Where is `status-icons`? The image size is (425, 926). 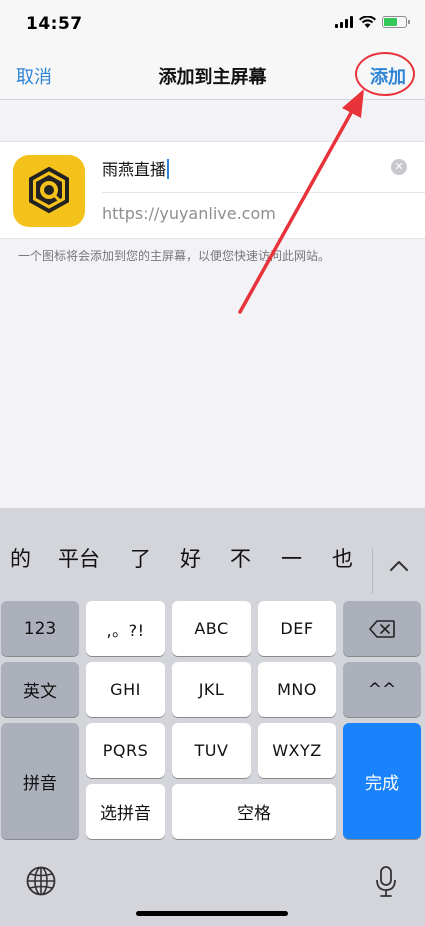 status-icons is located at coordinates (372, 22).